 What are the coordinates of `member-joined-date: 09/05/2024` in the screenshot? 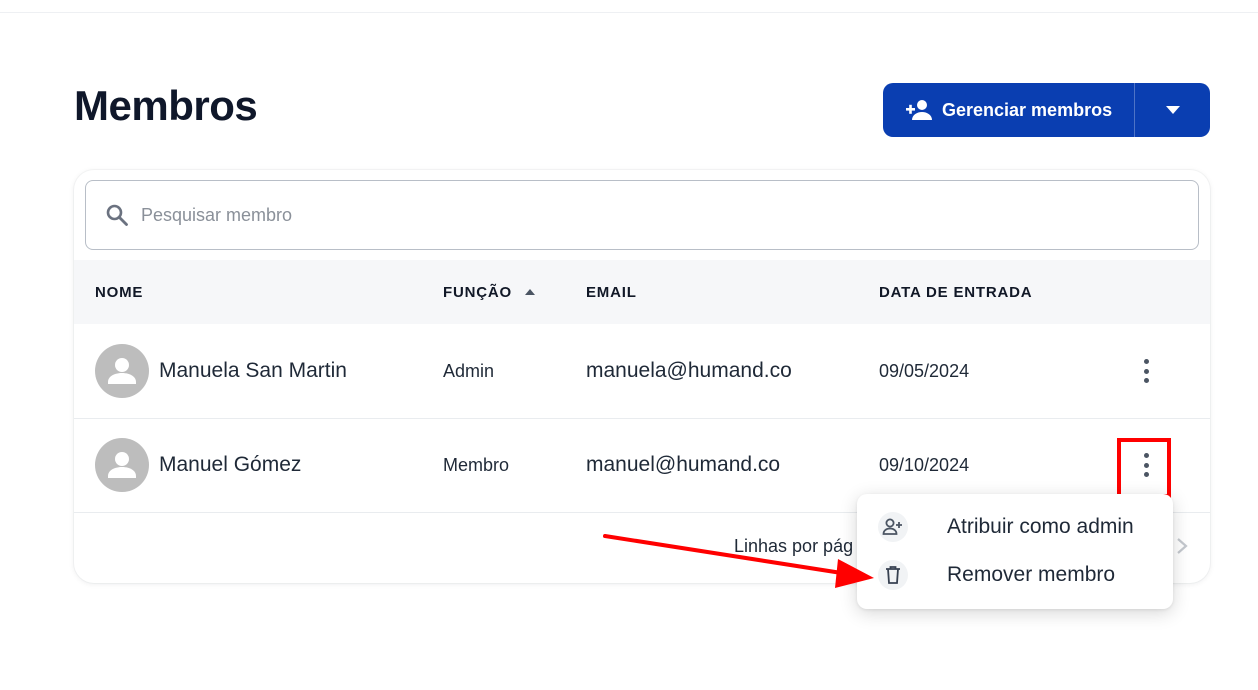 It's located at (924, 370).